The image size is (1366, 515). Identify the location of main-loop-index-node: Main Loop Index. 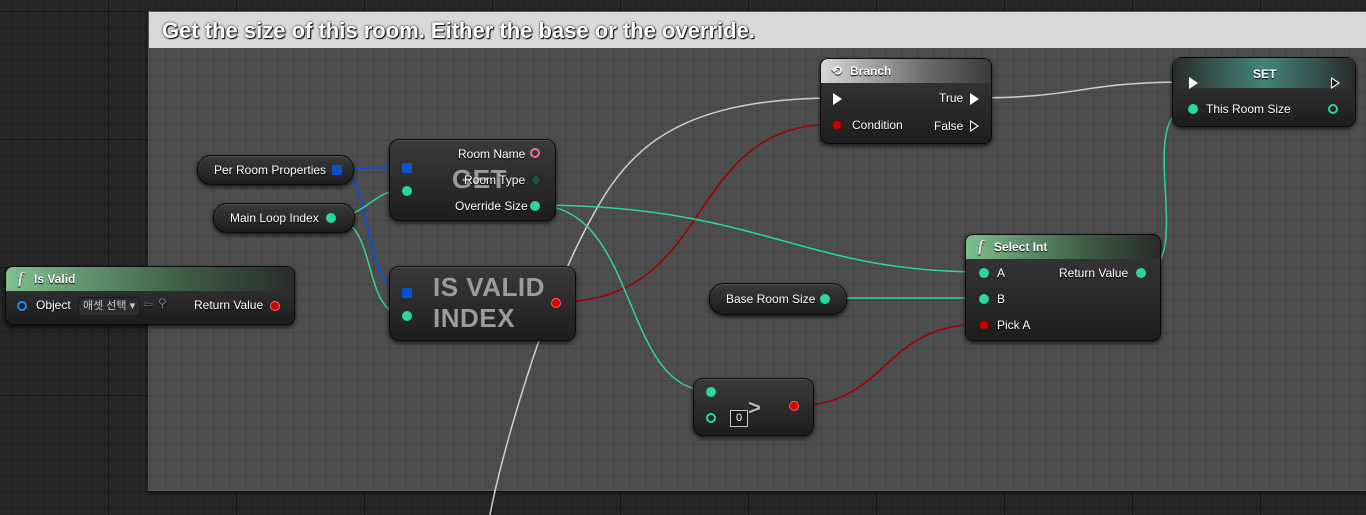
(284, 218).